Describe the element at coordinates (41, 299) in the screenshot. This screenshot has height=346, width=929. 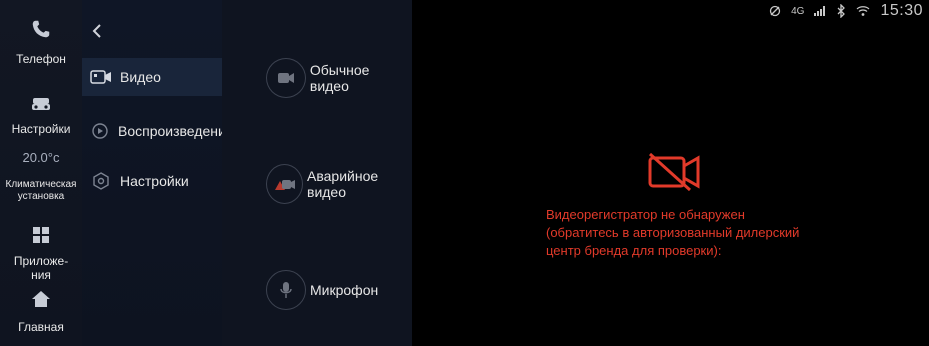
I see `home-icon` at that location.